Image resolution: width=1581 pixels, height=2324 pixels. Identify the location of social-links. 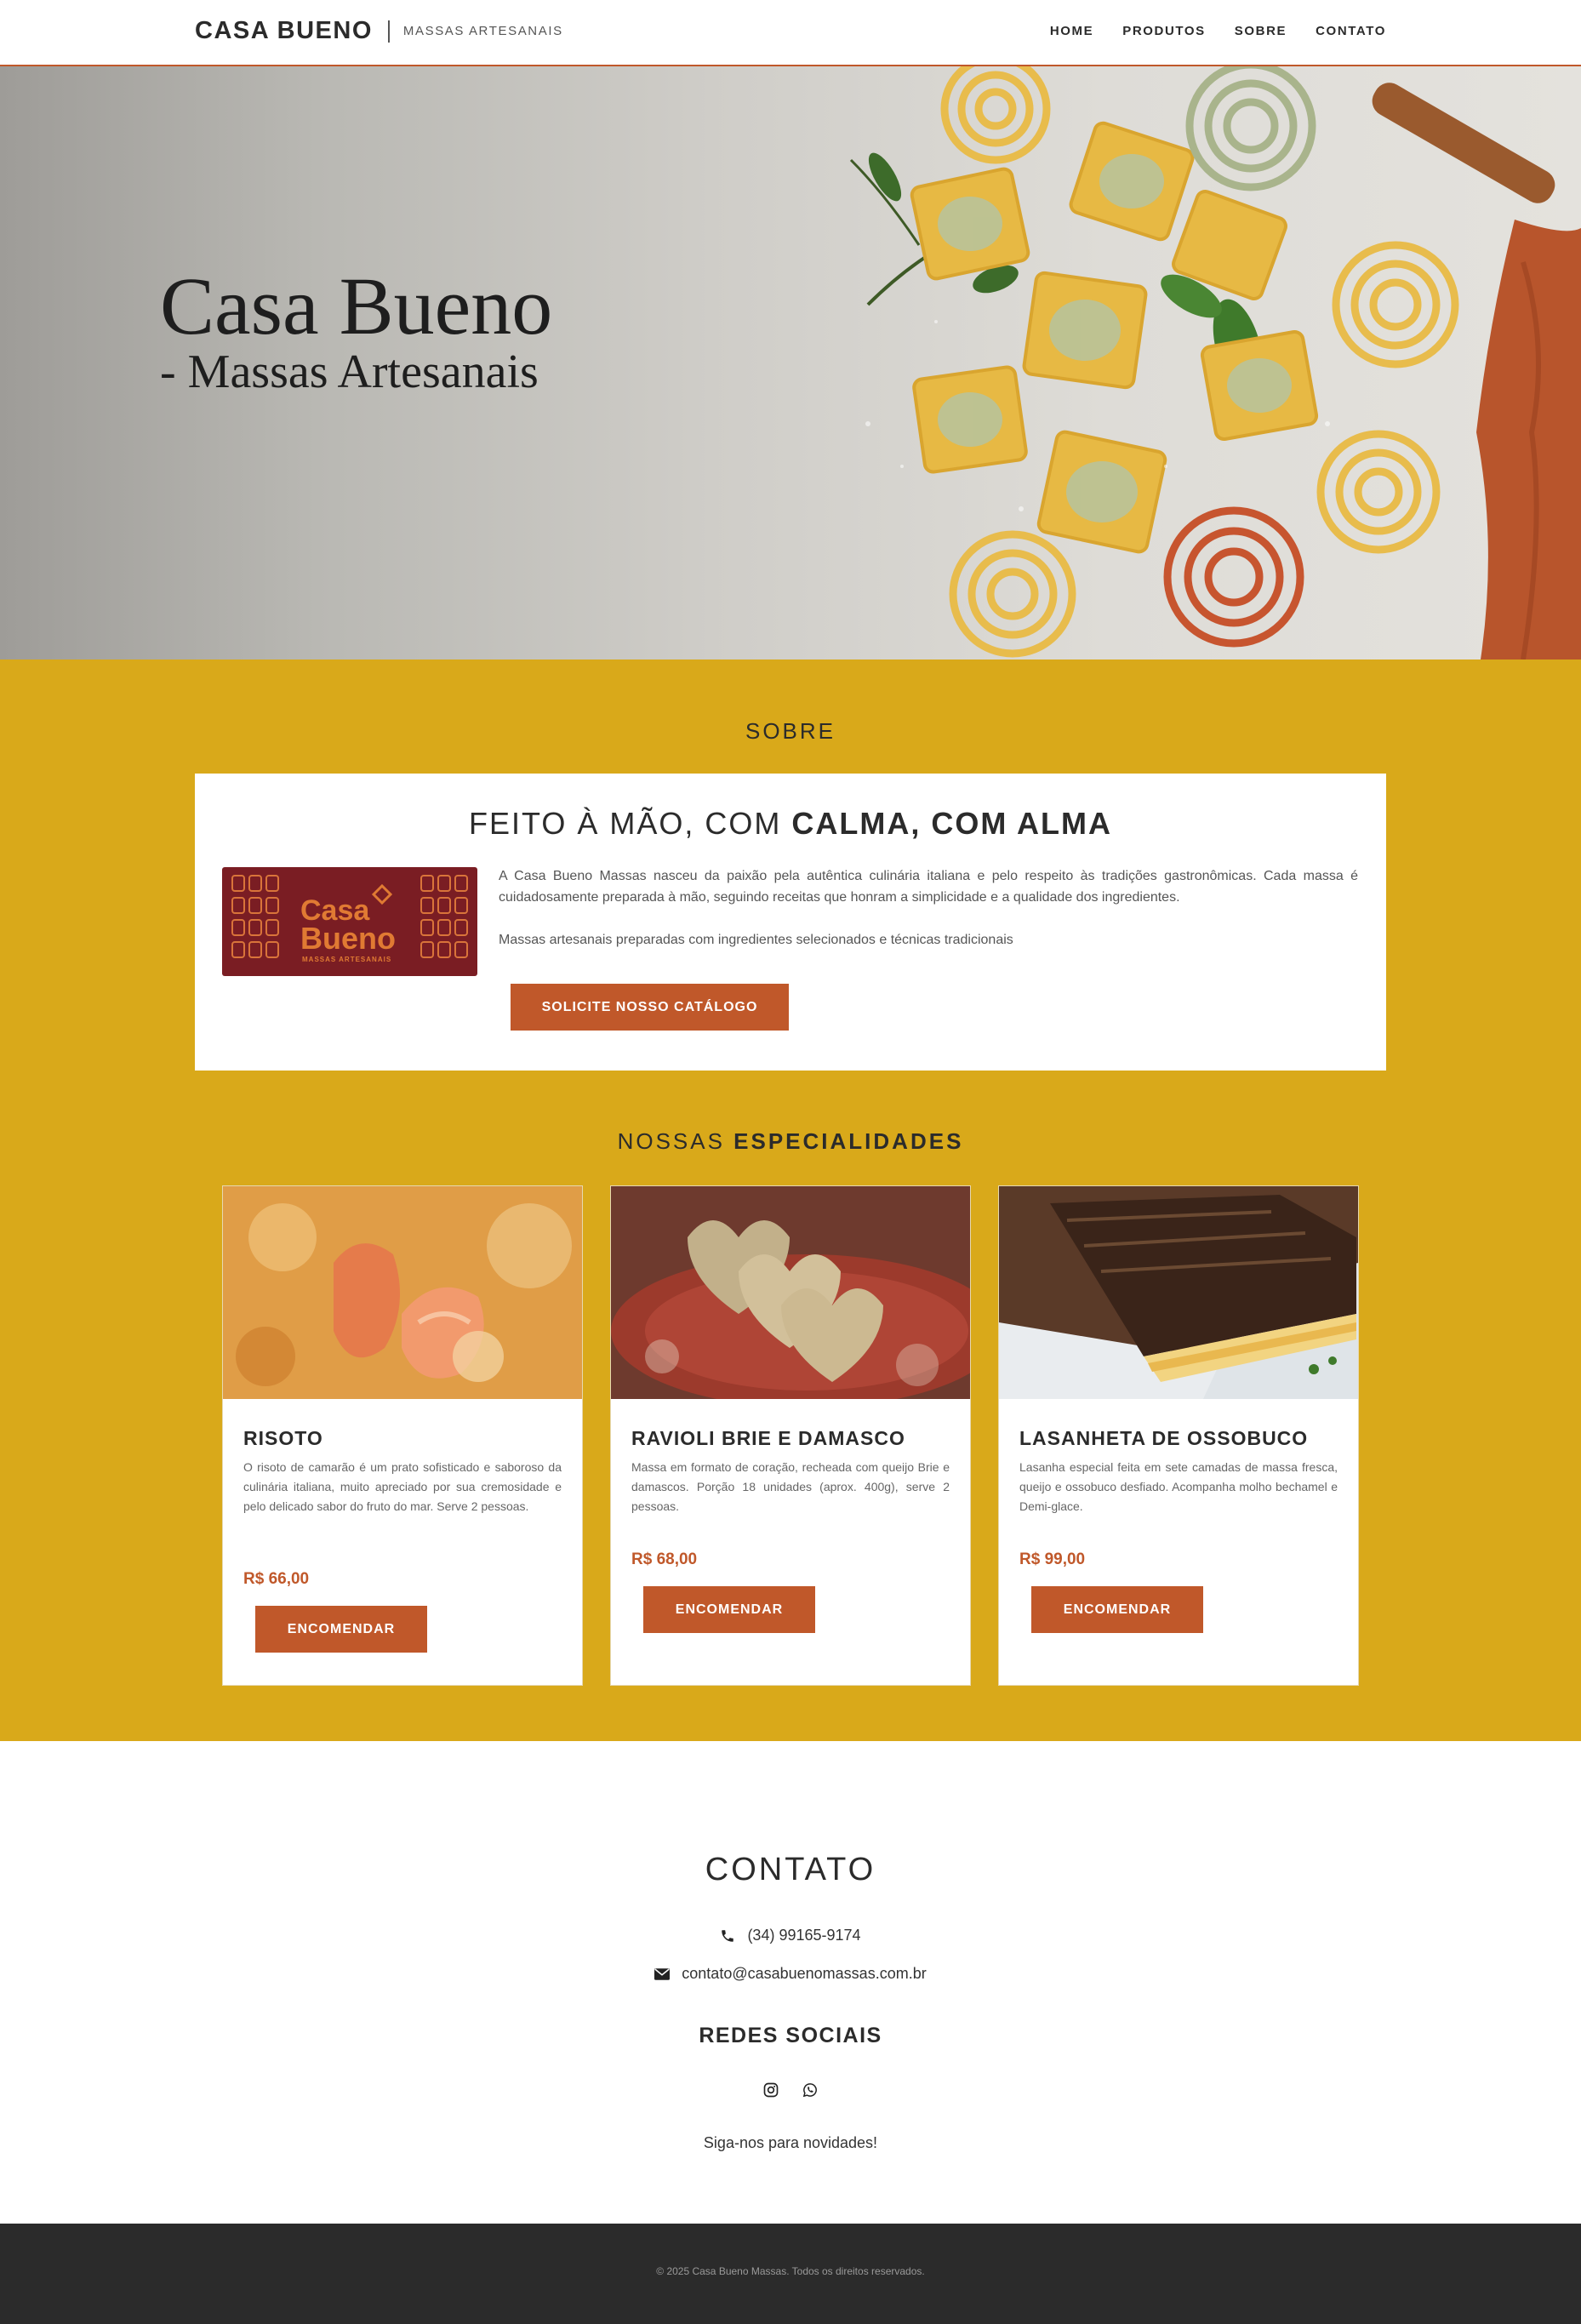
(790, 2090).